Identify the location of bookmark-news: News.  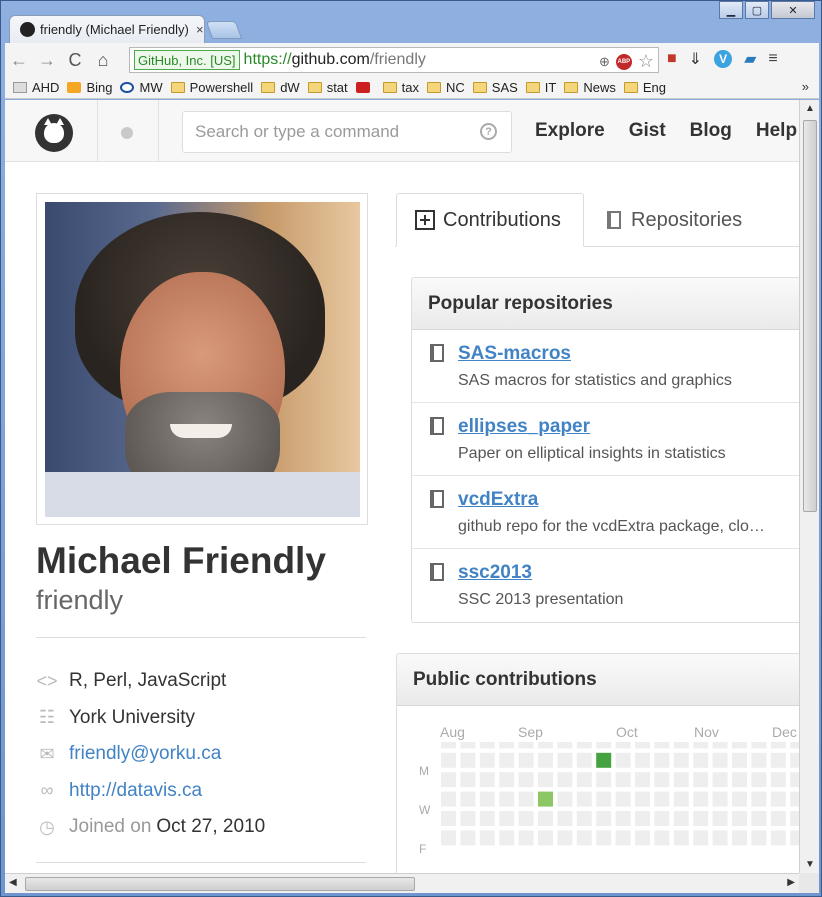
(590, 87).